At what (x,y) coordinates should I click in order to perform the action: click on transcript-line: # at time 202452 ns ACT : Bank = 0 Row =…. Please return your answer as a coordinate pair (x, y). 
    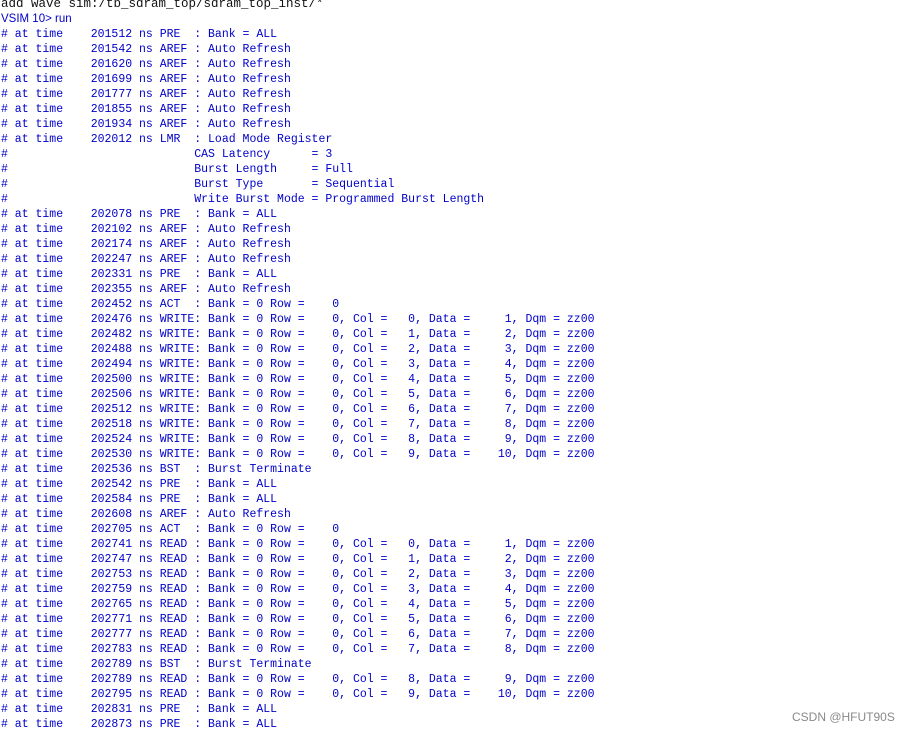
    Looking at the image, I should click on (170, 304).